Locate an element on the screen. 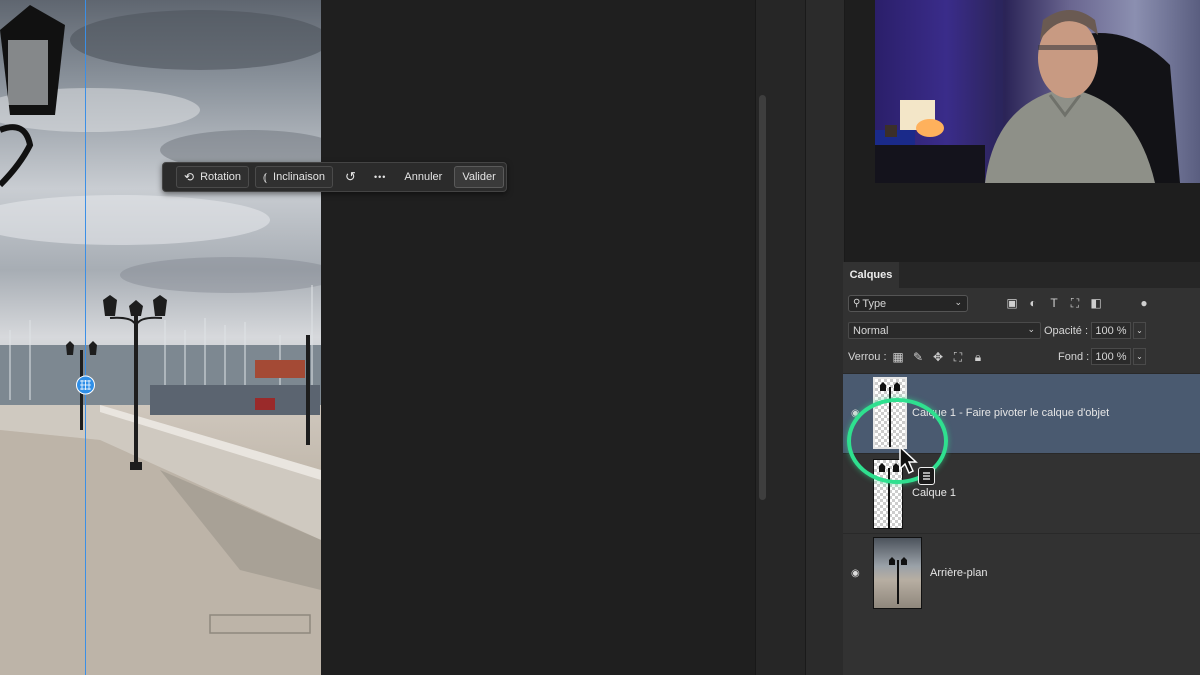 The width and height of the screenshot is (1200, 675). fill-value: 100 % is located at coordinates (1111, 356).